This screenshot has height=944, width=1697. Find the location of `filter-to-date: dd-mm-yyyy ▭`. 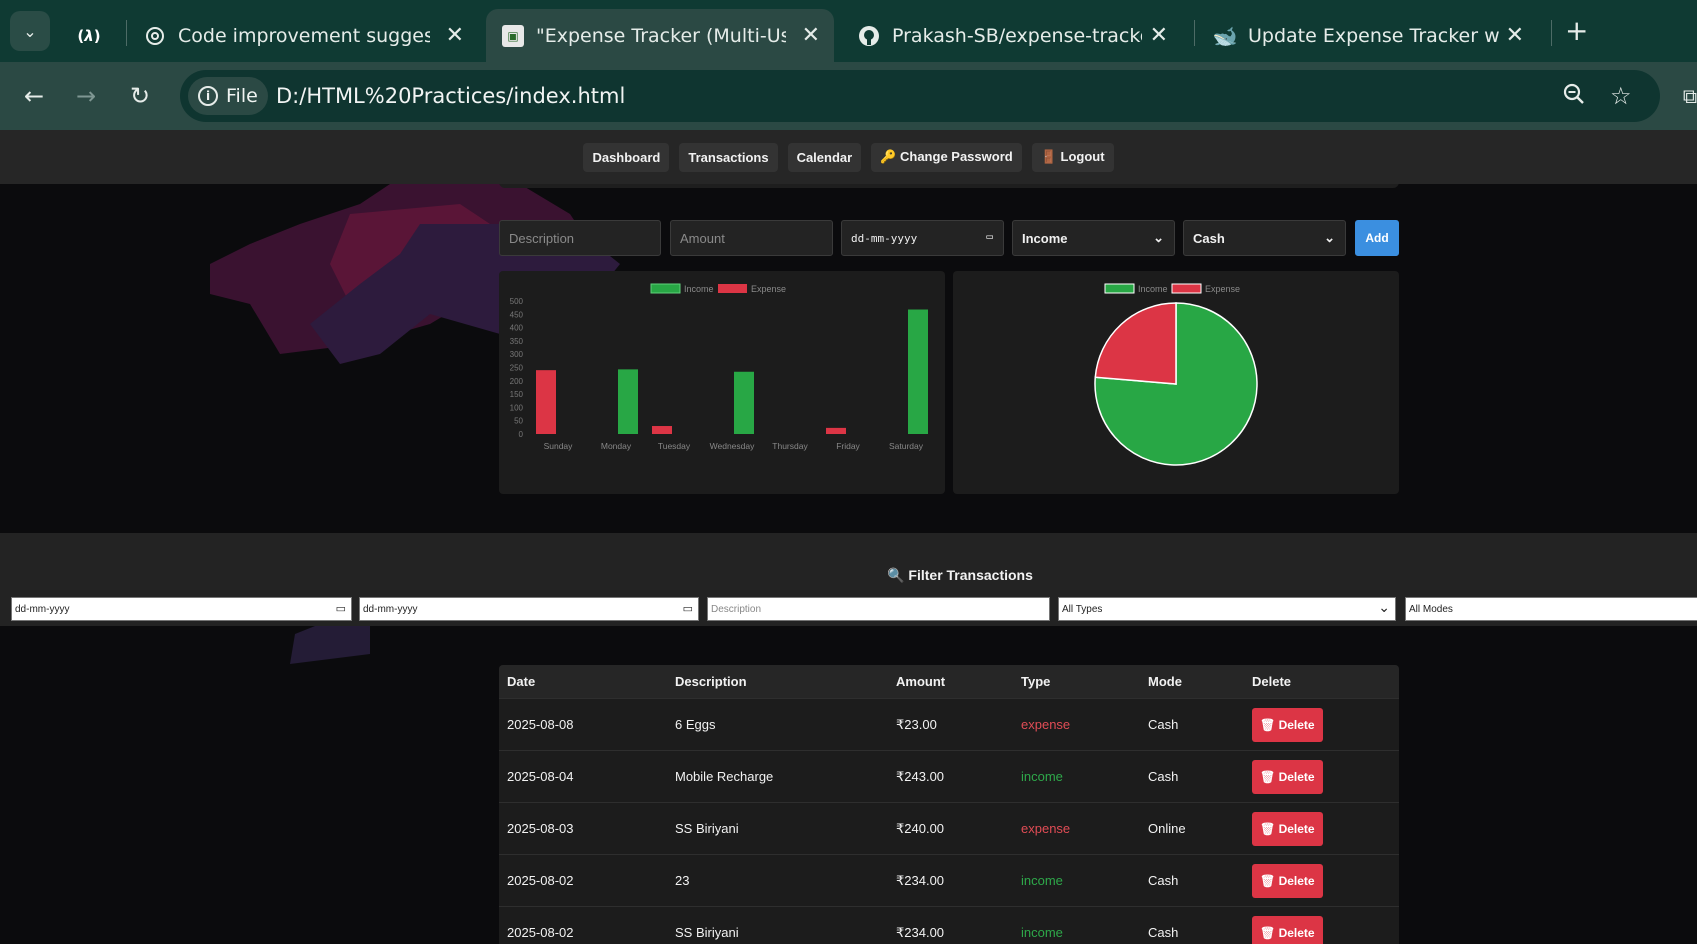

filter-to-date: dd-mm-yyyy ▭ is located at coordinates (529, 609).